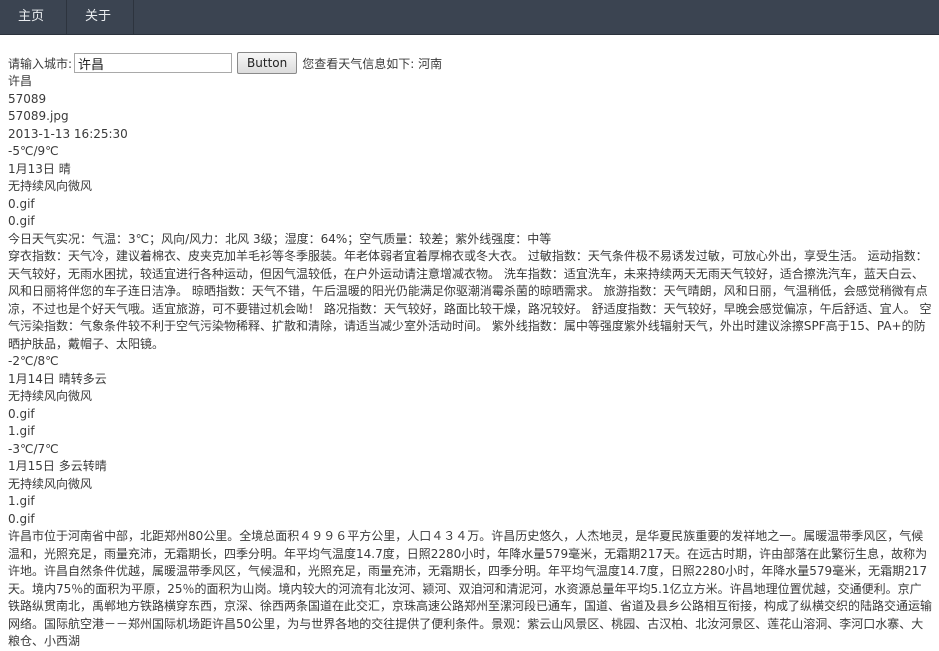 The width and height of the screenshot is (939, 651). Describe the element at coordinates (57, 466) in the screenshot. I see `day3-description: 1月15日 多云转晴` at that location.